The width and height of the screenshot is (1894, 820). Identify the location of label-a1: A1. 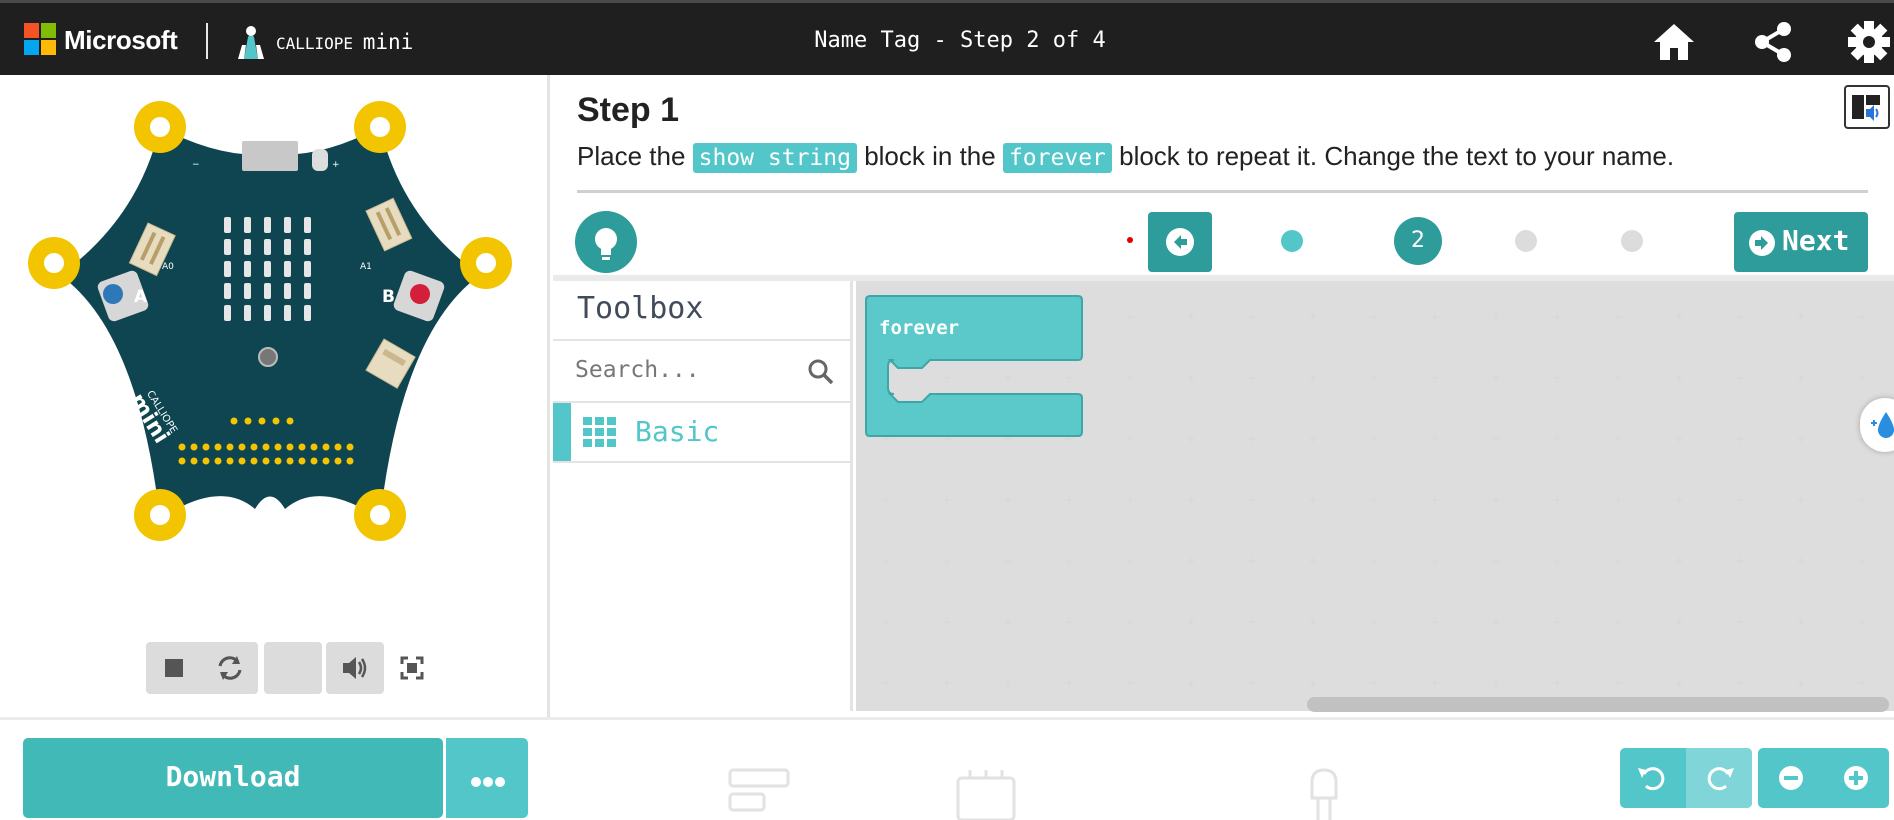
(366, 267).